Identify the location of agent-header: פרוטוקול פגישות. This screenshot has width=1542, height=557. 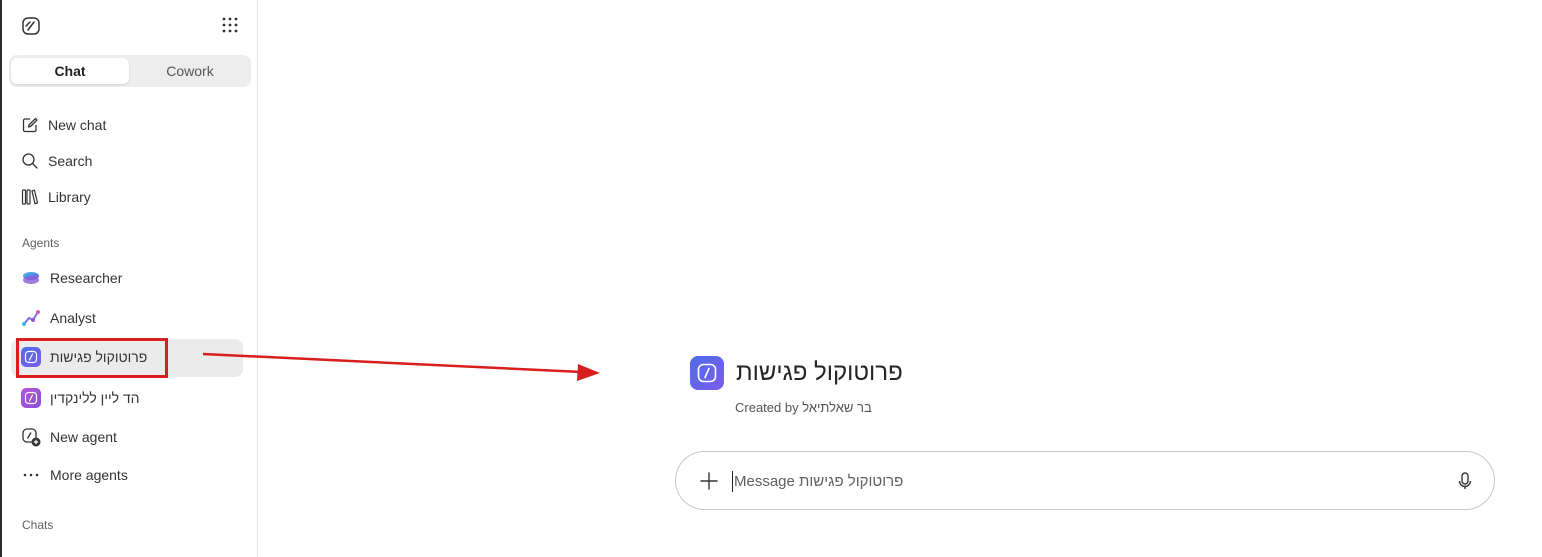
(796, 373).